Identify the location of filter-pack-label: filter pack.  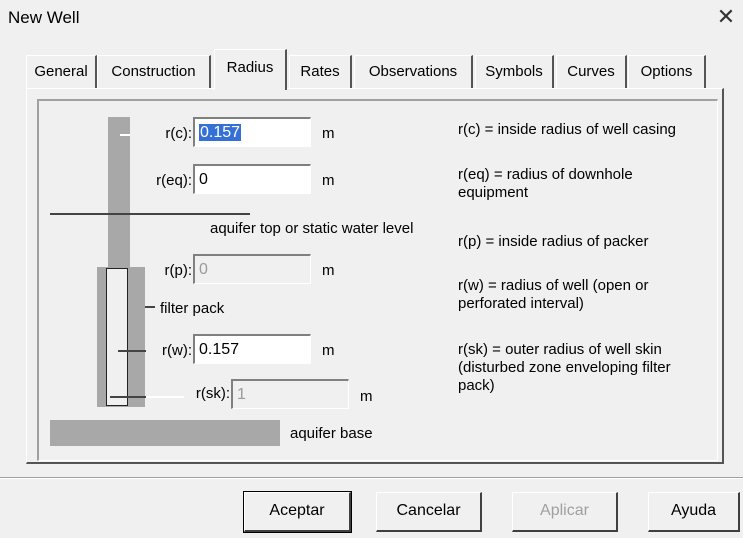
(192, 308).